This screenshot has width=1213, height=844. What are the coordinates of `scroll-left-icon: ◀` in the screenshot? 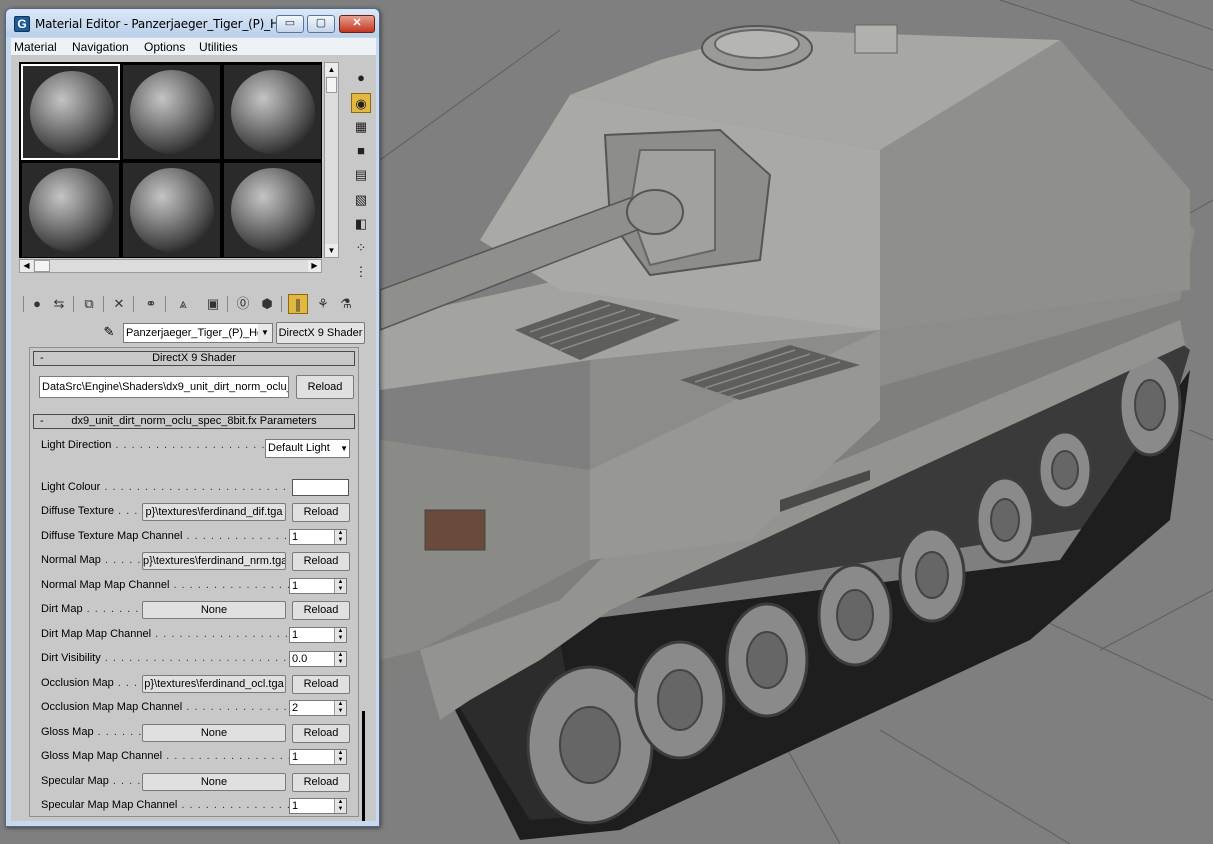 It's located at (26, 266).